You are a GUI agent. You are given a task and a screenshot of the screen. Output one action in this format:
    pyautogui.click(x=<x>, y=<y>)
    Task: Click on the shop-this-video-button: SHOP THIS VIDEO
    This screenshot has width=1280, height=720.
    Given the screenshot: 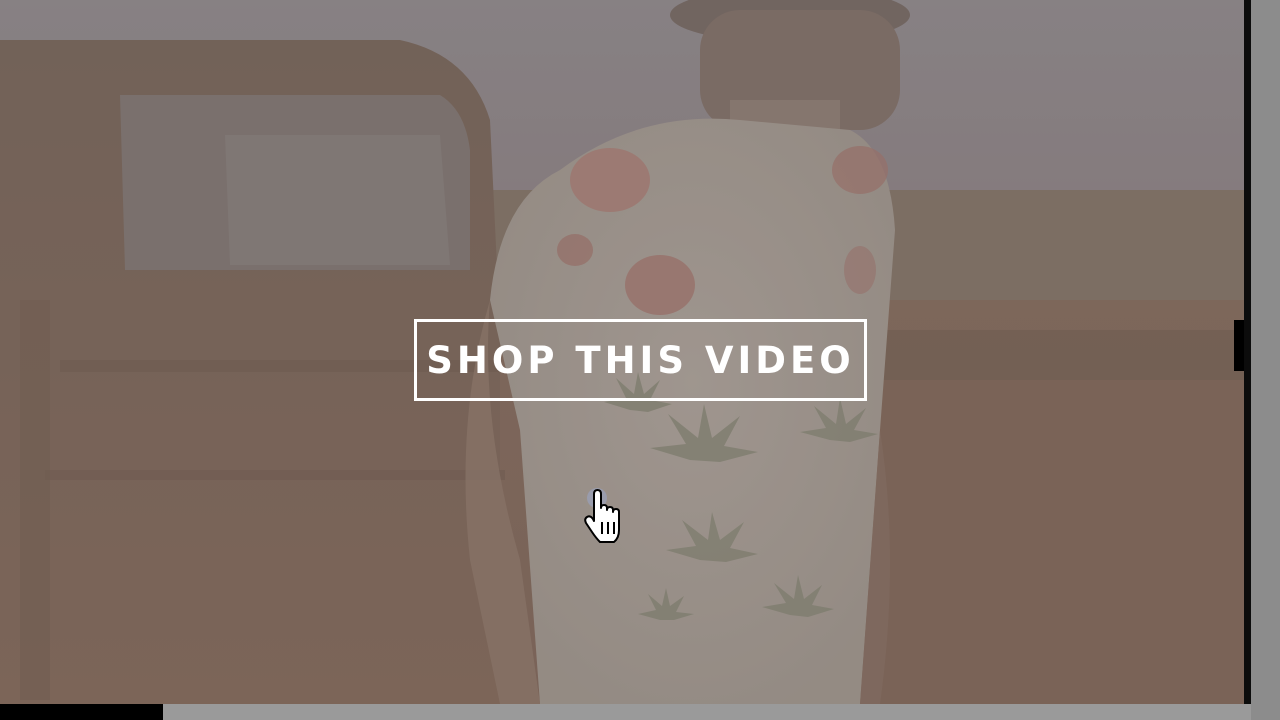 What is the action you would take?
    pyautogui.click(x=640, y=360)
    